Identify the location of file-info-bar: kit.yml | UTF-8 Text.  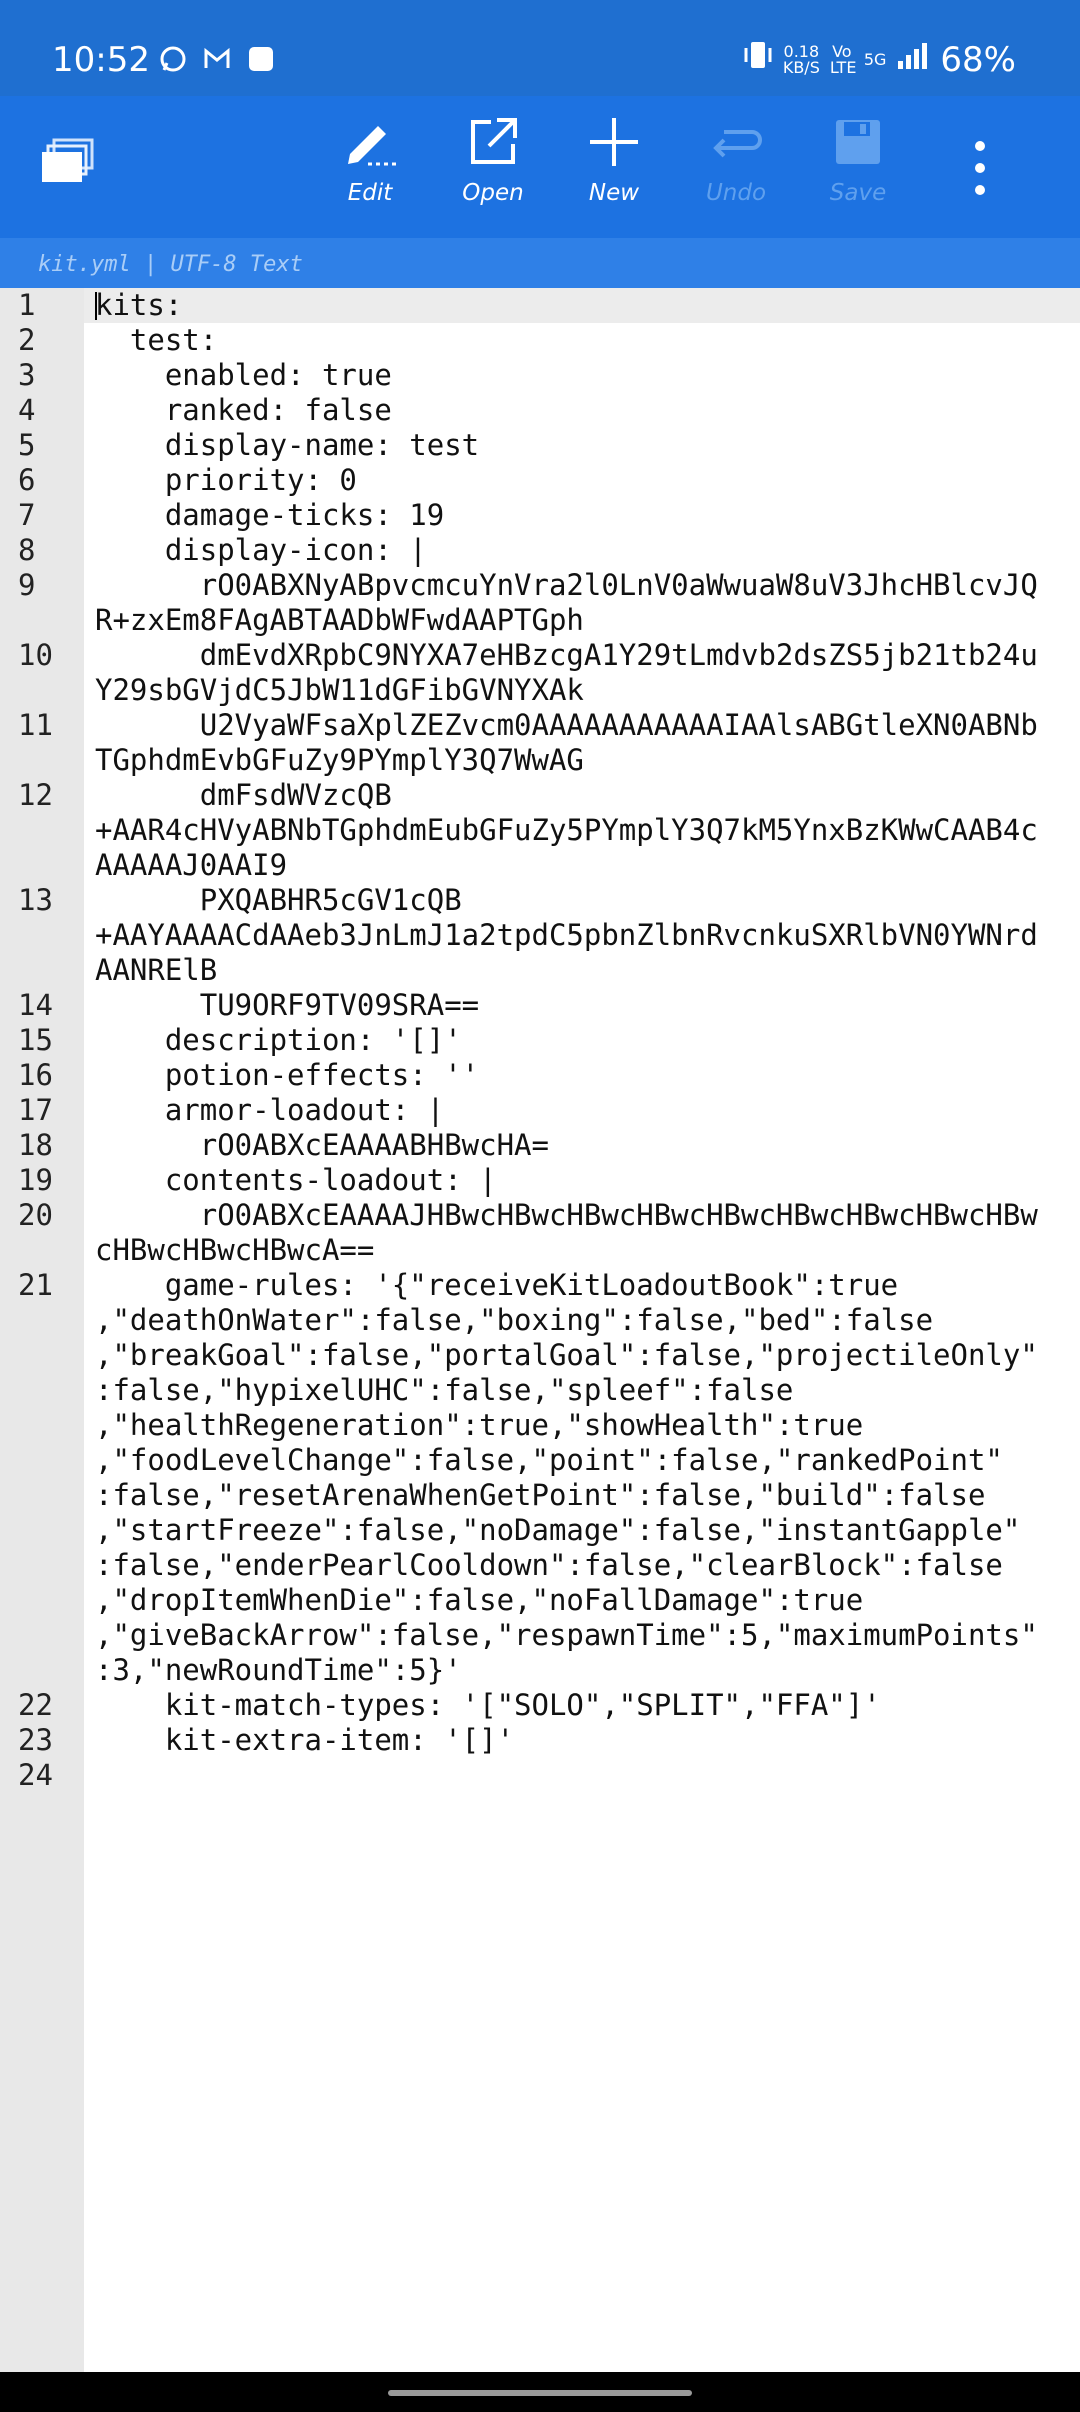
(540, 263).